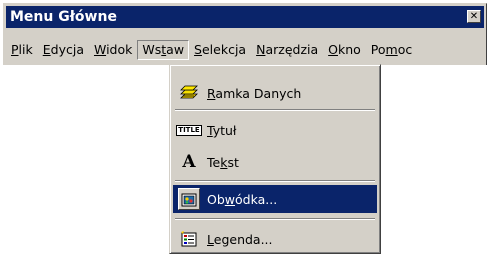 The height and width of the screenshot is (254, 491). I want to click on menu-plik: Plik, so click(22, 50).